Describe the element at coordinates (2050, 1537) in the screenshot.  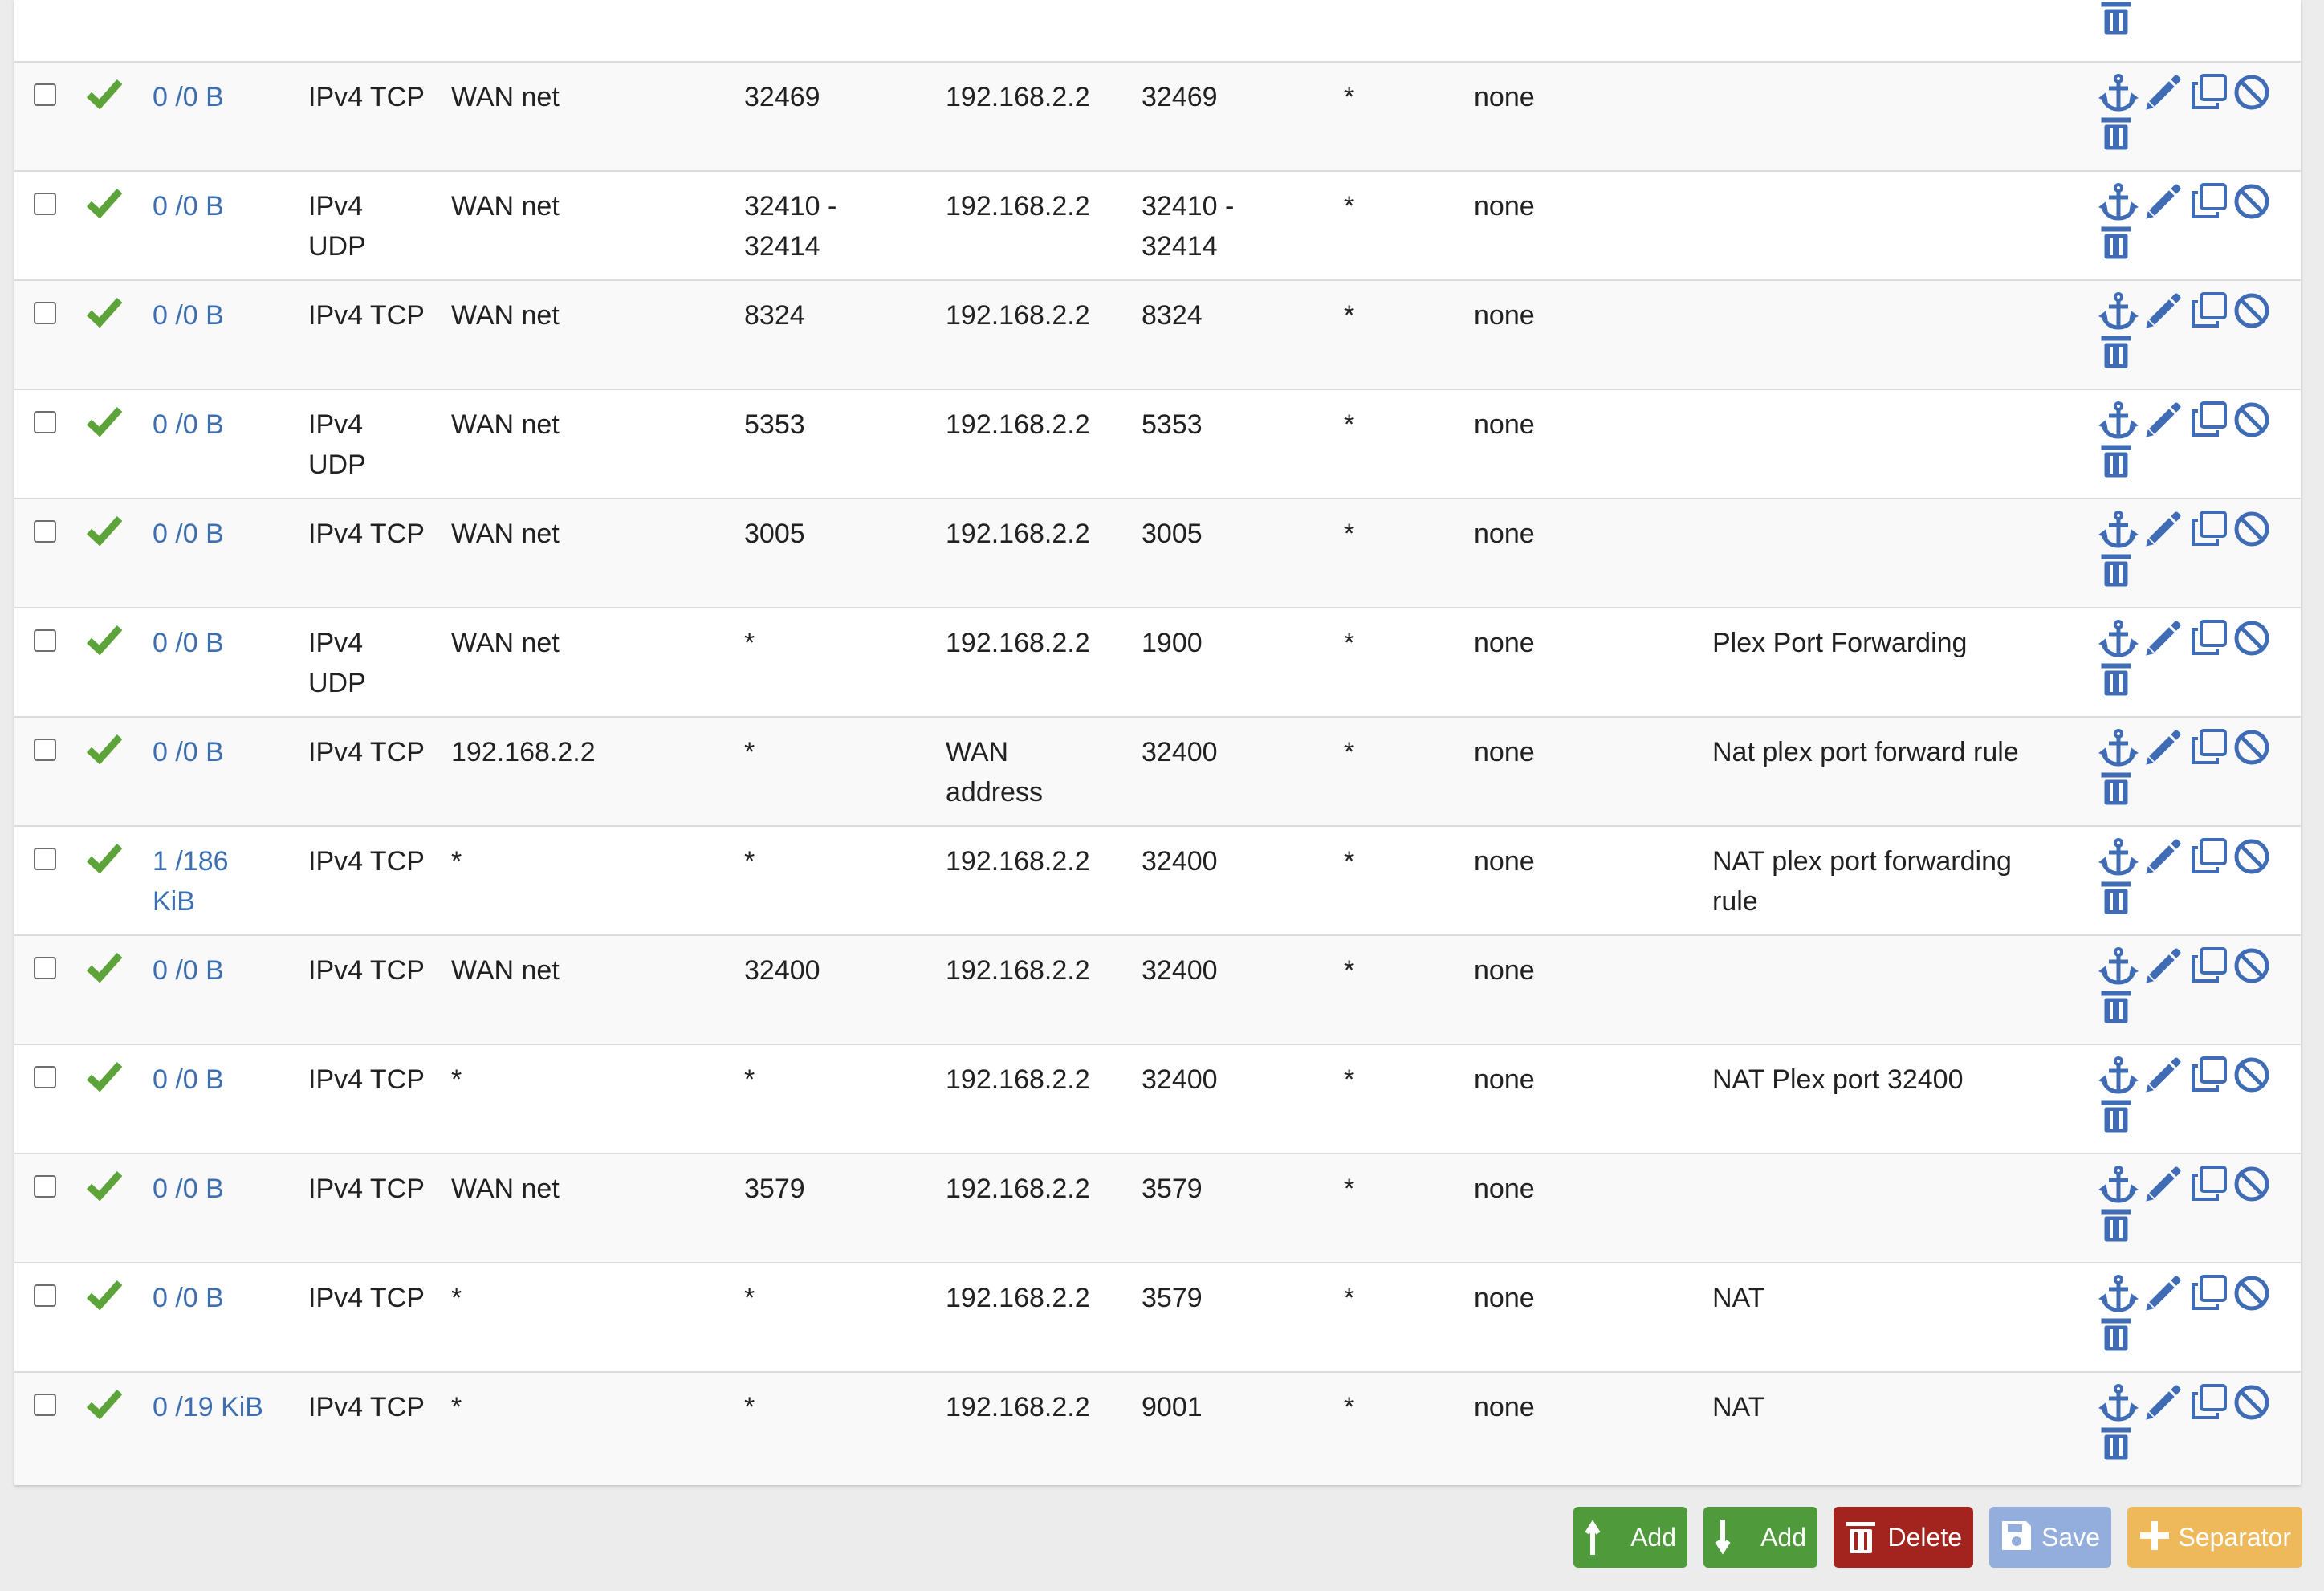
I see `save-button: Save` at that location.